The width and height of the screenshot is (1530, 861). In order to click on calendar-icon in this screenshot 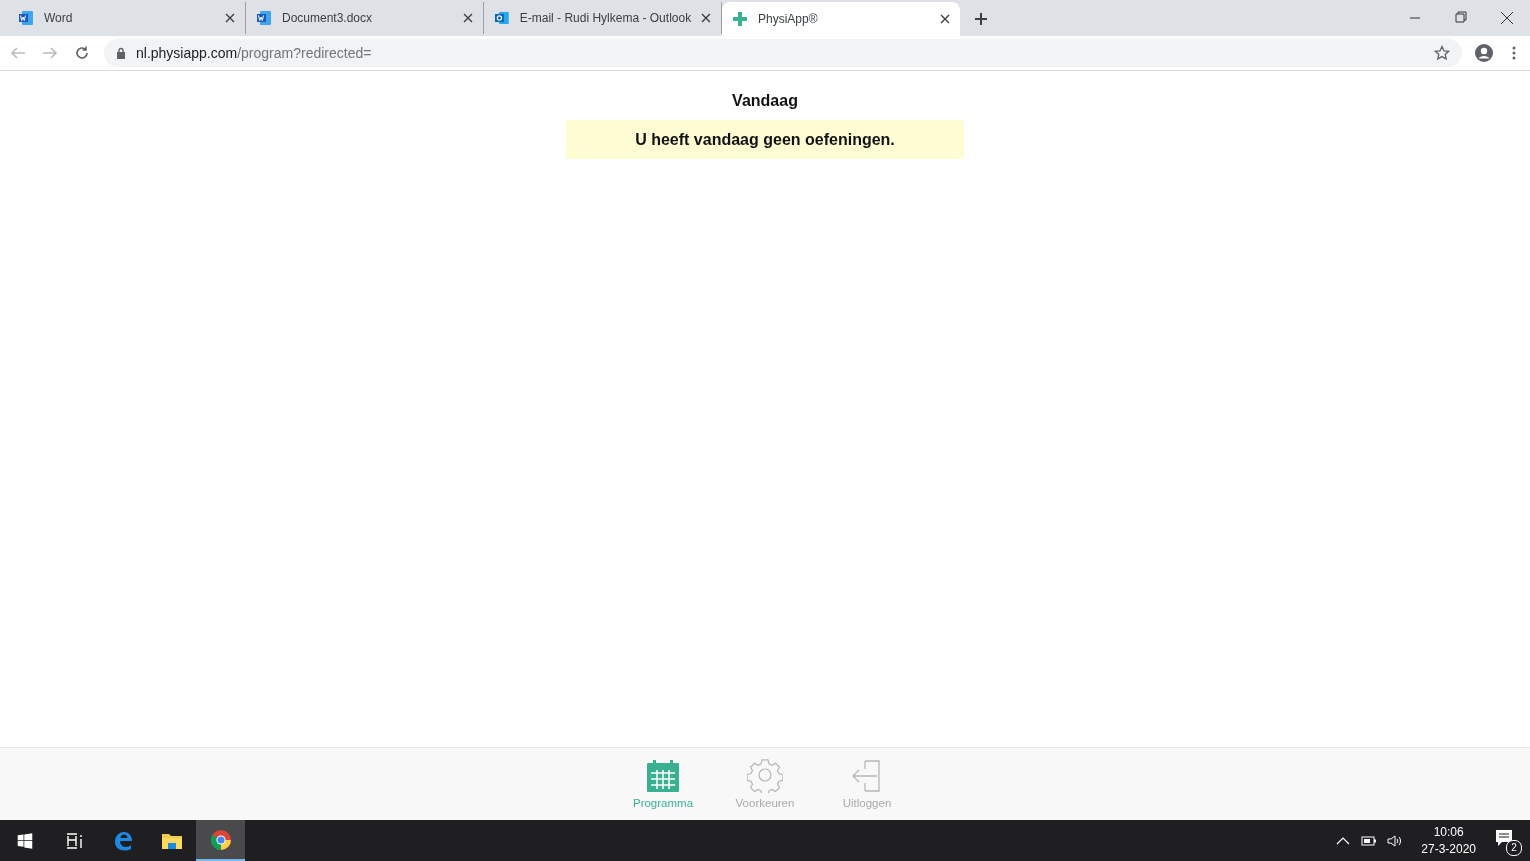, I will do `click(663, 776)`.